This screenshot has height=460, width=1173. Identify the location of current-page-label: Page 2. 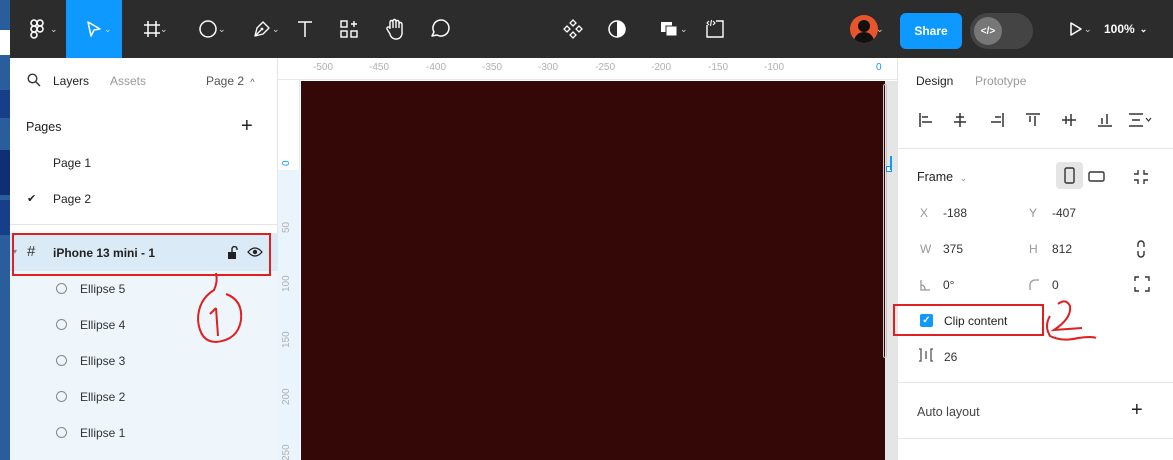
(225, 81).